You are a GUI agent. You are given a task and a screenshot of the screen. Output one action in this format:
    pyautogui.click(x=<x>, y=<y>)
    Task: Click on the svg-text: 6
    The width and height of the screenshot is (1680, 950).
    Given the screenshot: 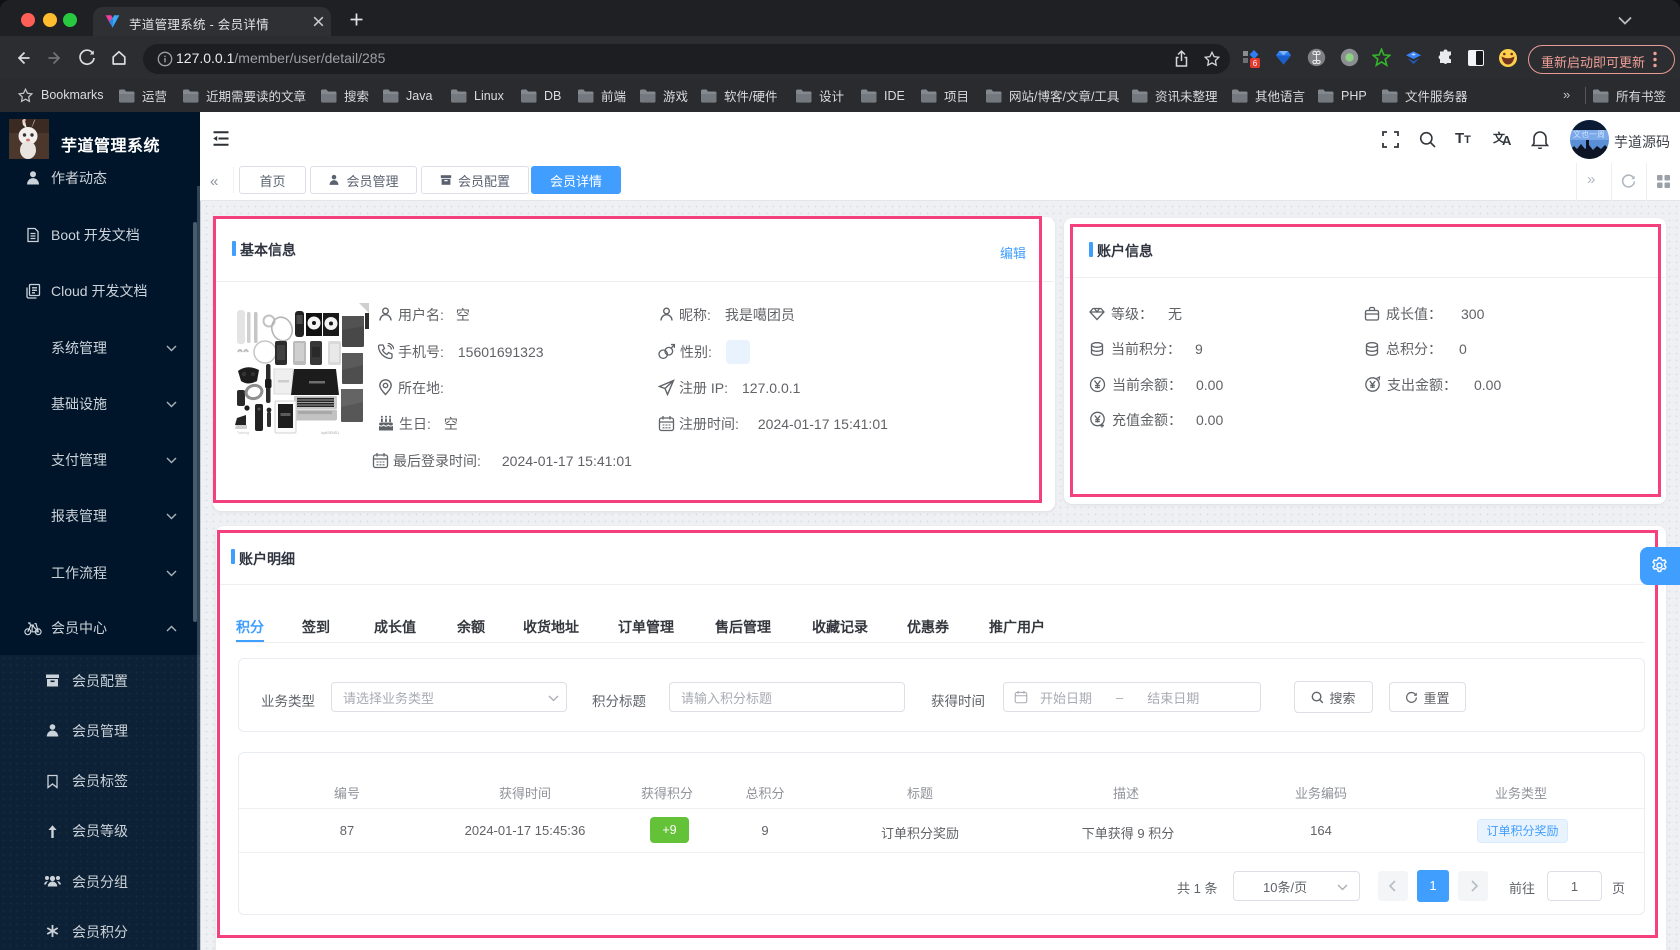 What is the action you would take?
    pyautogui.click(x=1255, y=63)
    